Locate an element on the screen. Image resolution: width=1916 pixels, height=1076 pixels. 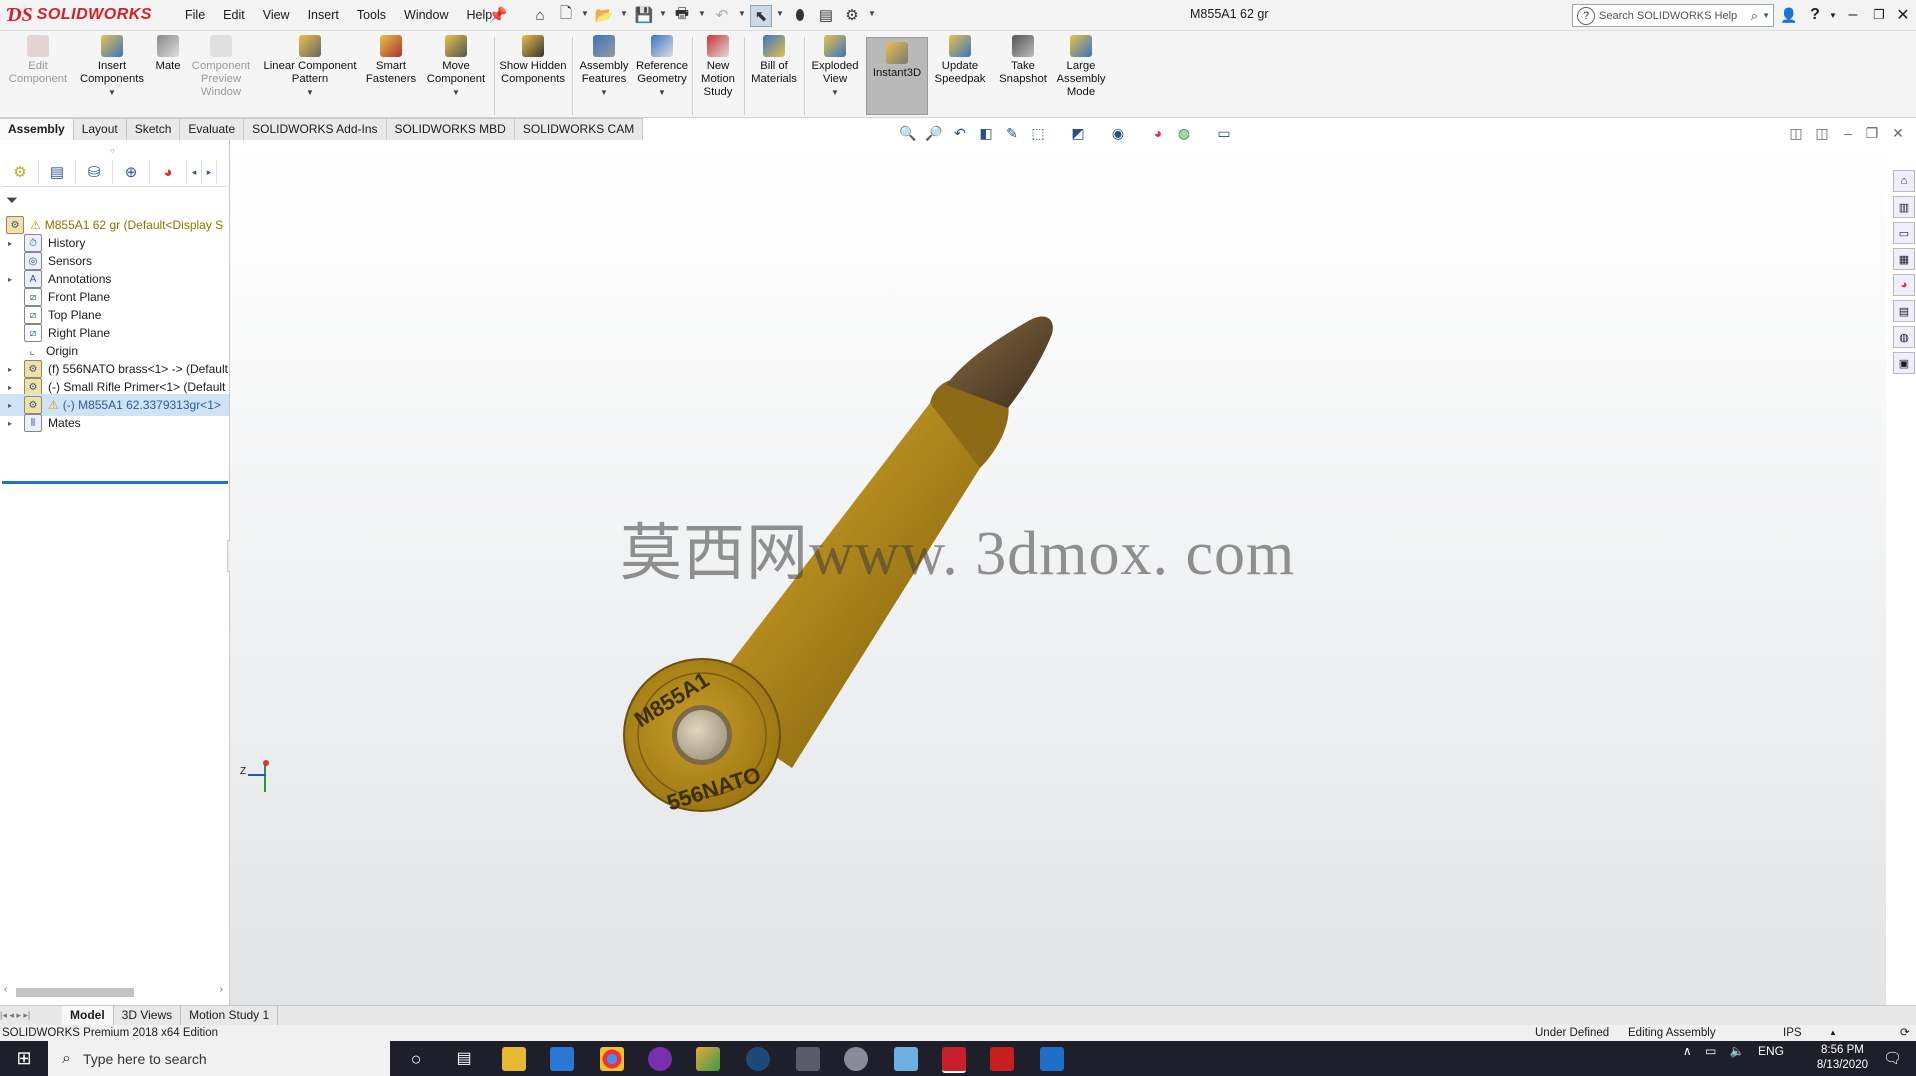
solidworks-resources-icon: ⌂ is located at coordinates (1904, 181).